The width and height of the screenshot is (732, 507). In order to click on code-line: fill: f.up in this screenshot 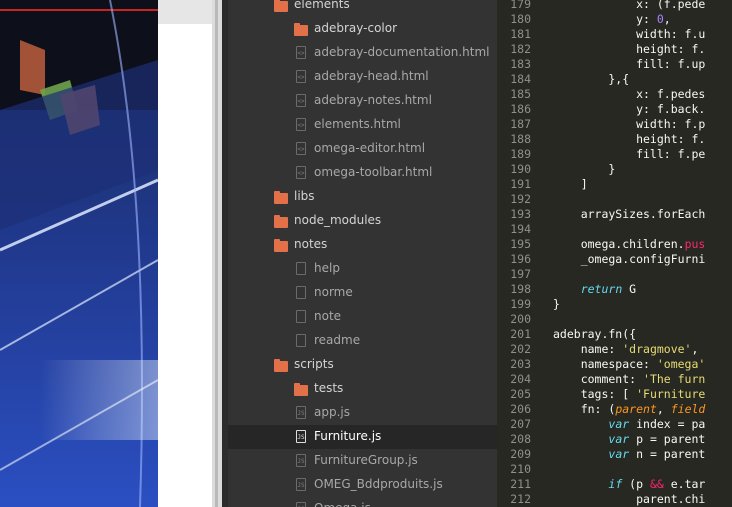, I will do `click(629, 64)`.